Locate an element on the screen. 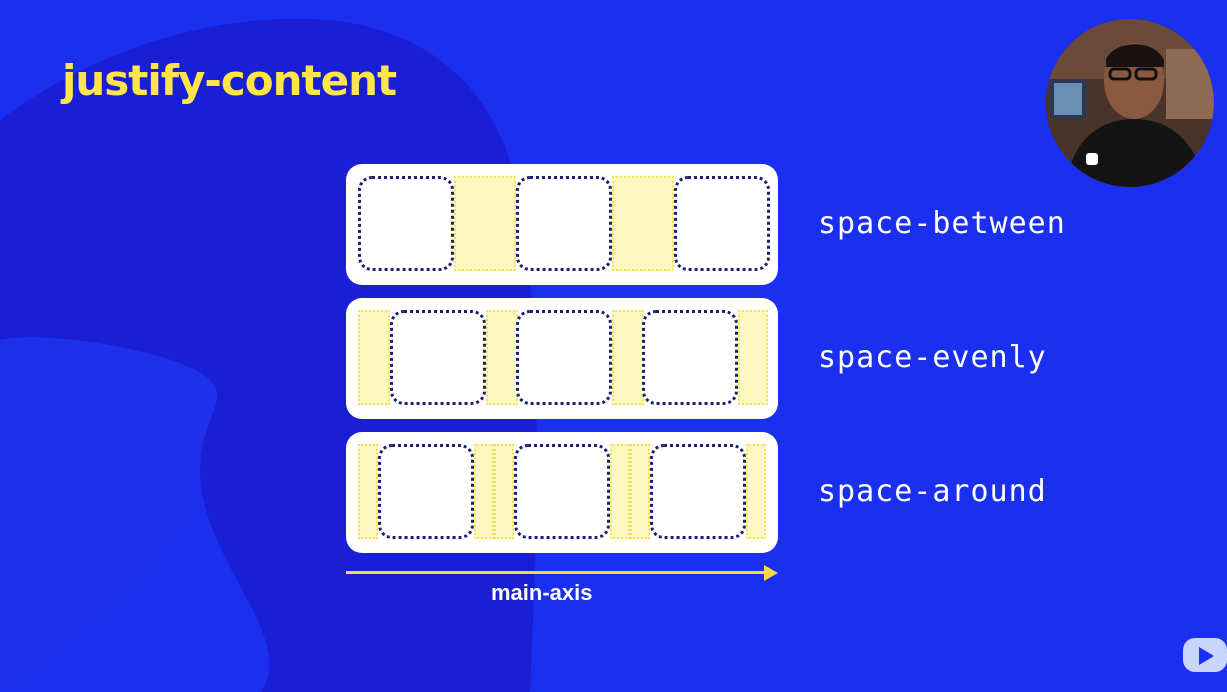 Image resolution: width=1227 pixels, height=692 pixels. flex-container-space-evenly is located at coordinates (562, 358).